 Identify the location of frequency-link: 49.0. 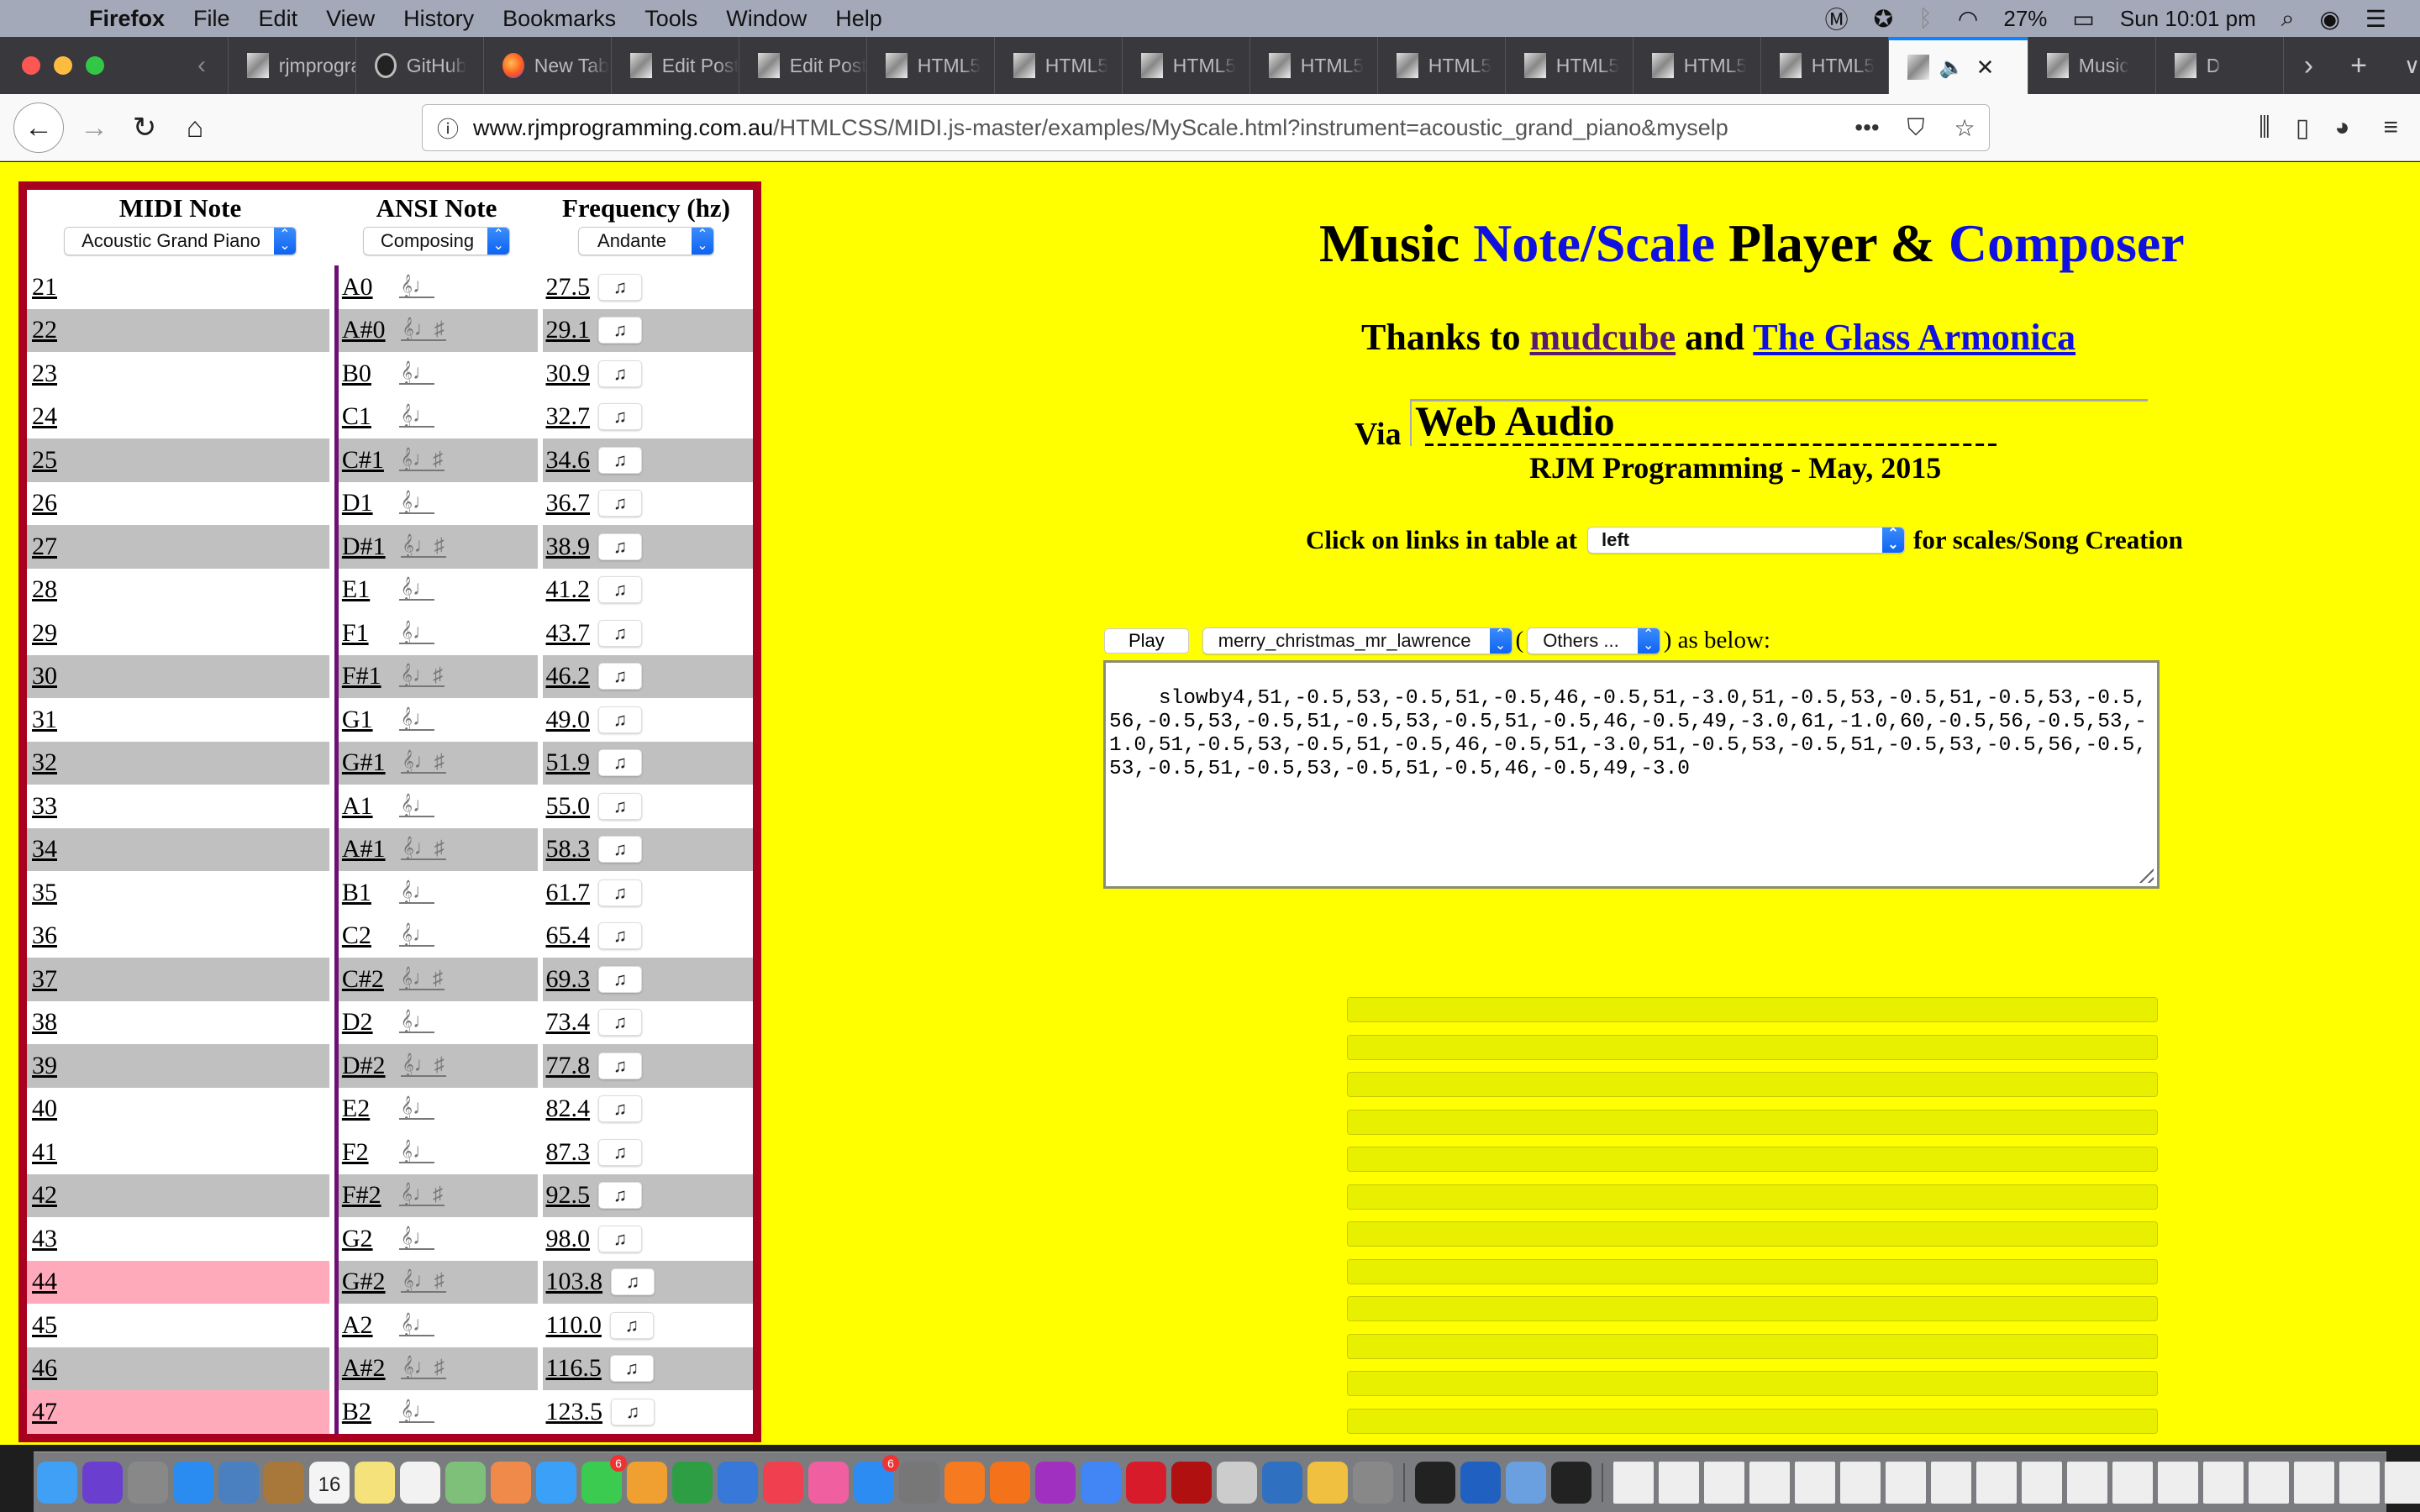
(568, 720).